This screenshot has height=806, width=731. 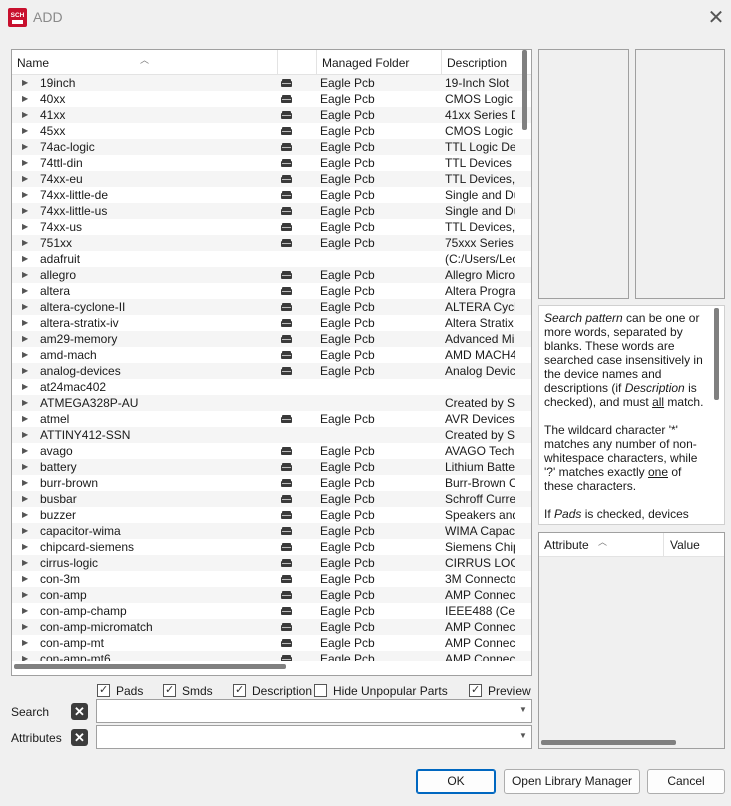 What do you see at coordinates (271, 291) in the screenshot?
I see `library-row: ▶ altera Eagle Pcb Altera Progra` at bounding box center [271, 291].